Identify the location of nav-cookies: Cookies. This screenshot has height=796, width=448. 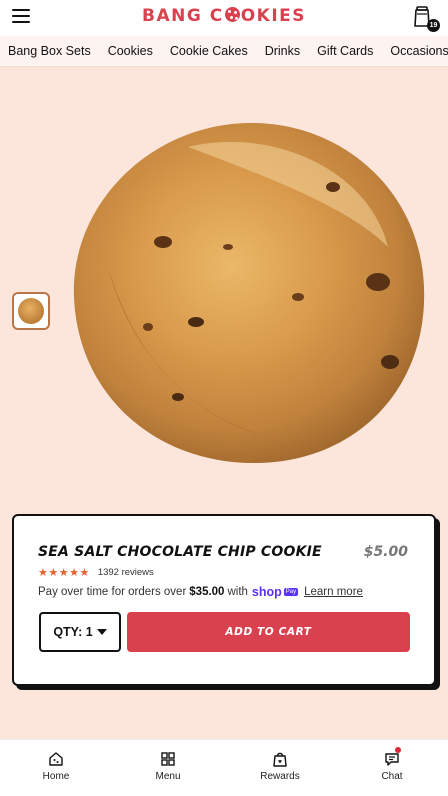
(130, 51).